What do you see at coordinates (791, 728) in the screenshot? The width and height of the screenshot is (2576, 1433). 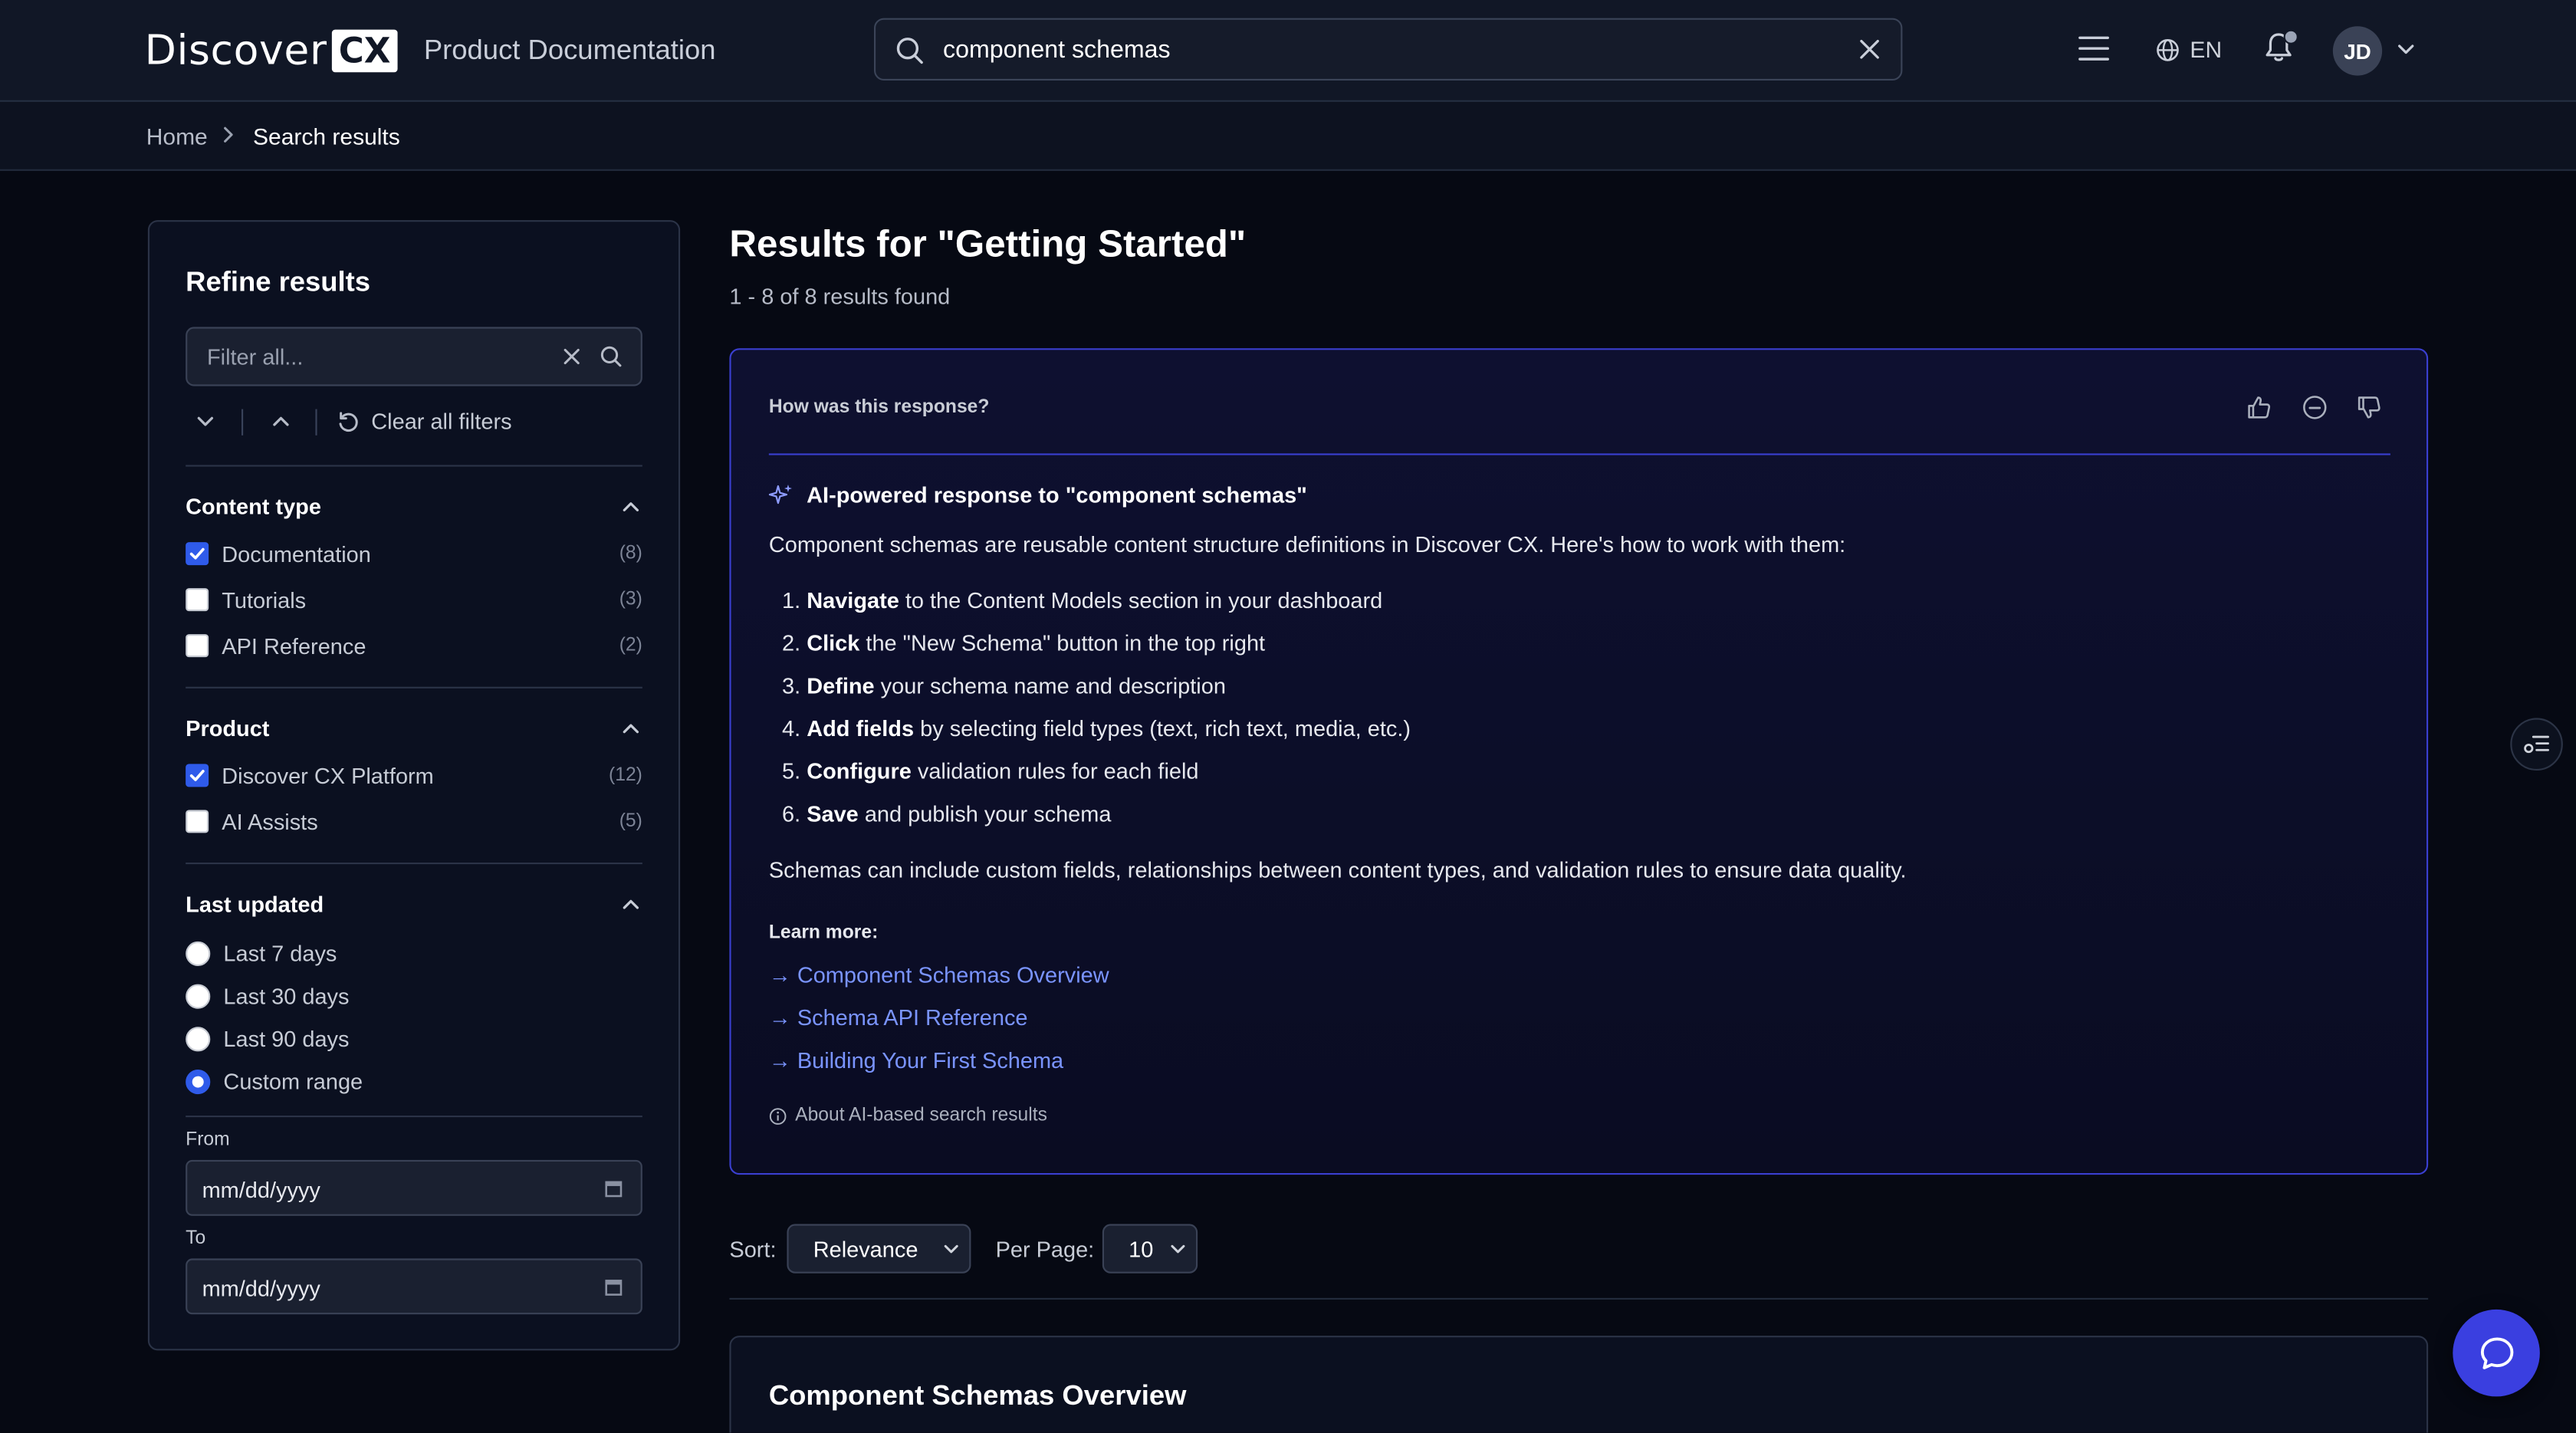 I see `step-number: 4.` at bounding box center [791, 728].